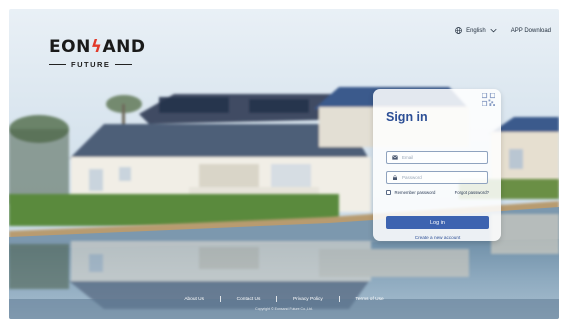  I want to click on privacy-policy-link: Privacy Policy, so click(308, 299).